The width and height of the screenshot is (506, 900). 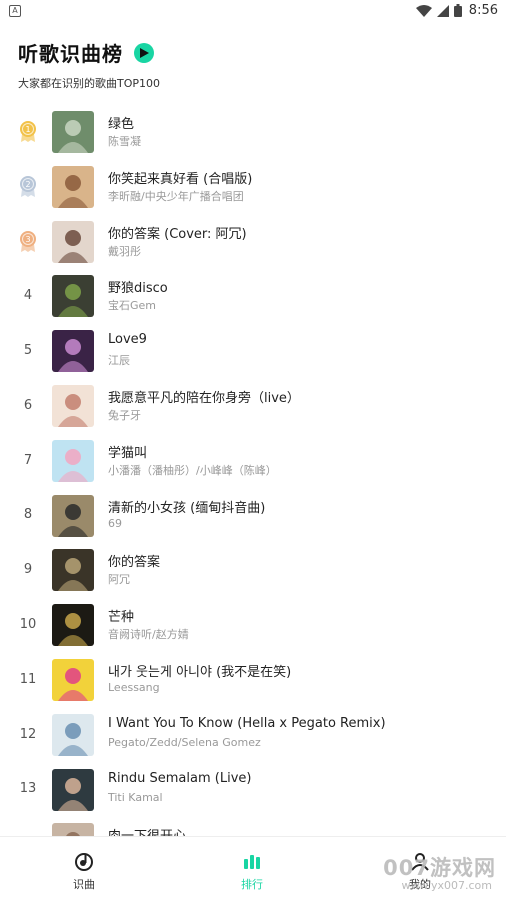 What do you see at coordinates (253, 350) in the screenshot?
I see `song-row: 5 Love9 江辰` at bounding box center [253, 350].